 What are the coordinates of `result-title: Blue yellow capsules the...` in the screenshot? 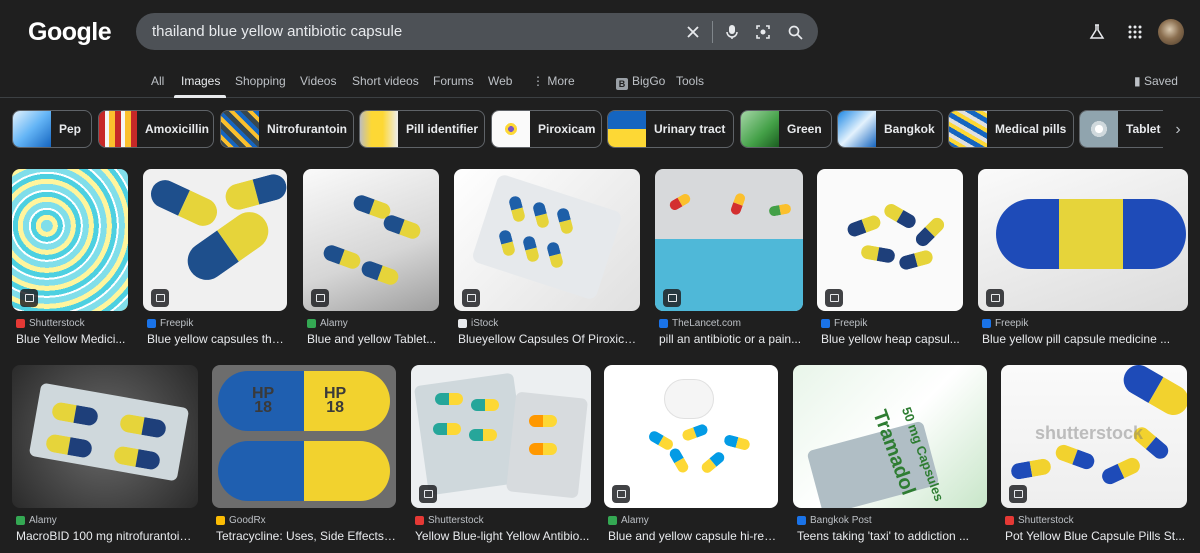 It's located at (217, 339).